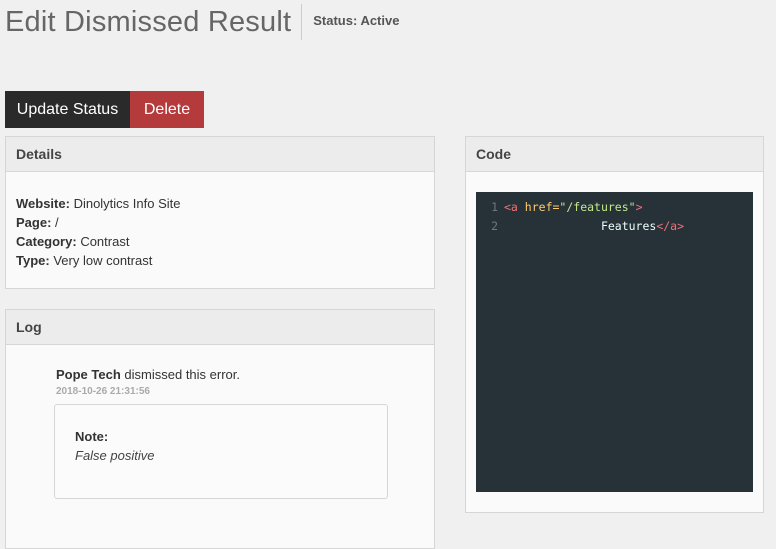 Image resolution: width=776 pixels, height=549 pixels. What do you see at coordinates (57, 222) in the screenshot?
I see `detail-value: /` at bounding box center [57, 222].